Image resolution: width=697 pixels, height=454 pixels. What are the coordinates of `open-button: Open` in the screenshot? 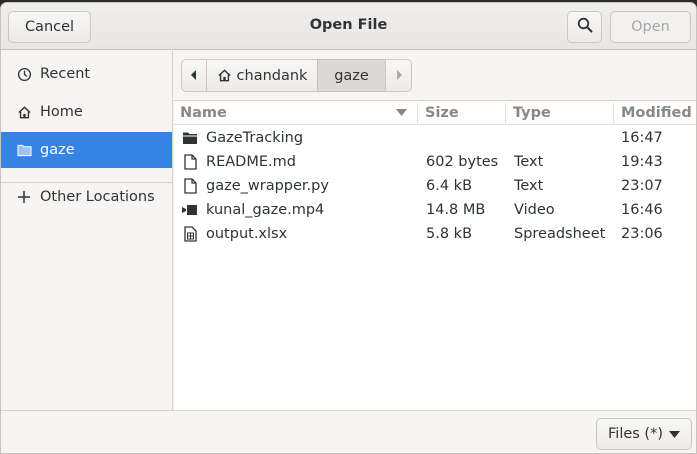 It's located at (650, 27).